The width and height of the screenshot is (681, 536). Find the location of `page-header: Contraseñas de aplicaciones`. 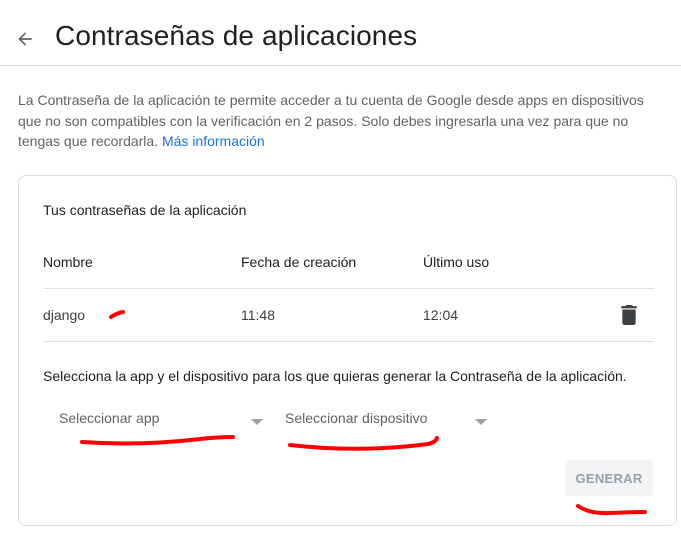

page-header: Contraseñas de aplicaciones is located at coordinates (340, 33).